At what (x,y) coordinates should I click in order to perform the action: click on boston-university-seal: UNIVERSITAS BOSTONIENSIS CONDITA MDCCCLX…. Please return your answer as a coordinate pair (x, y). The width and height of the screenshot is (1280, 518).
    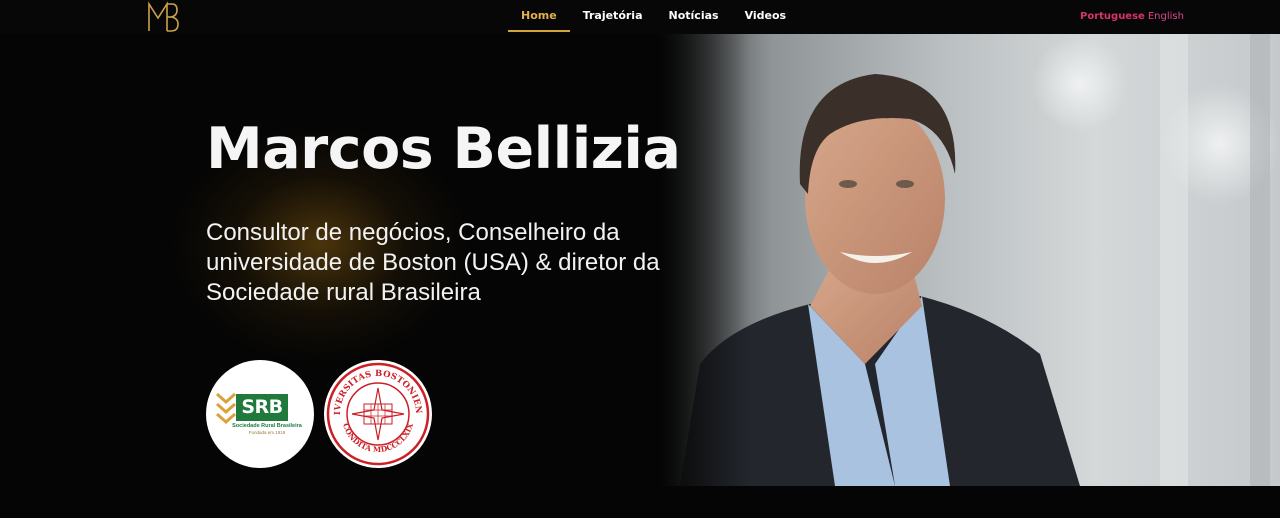
    Looking at the image, I should click on (378, 414).